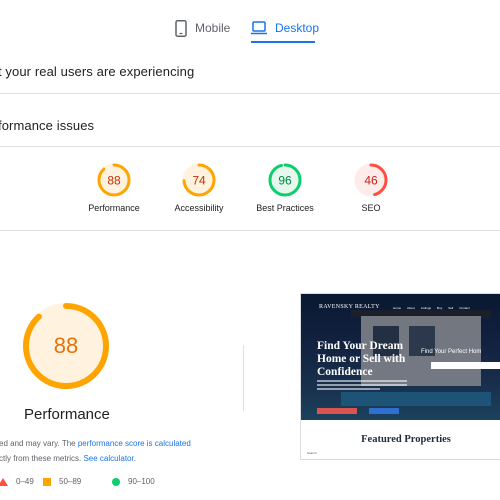  Describe the element at coordinates (465, 365) in the screenshot. I see `search-box` at that location.